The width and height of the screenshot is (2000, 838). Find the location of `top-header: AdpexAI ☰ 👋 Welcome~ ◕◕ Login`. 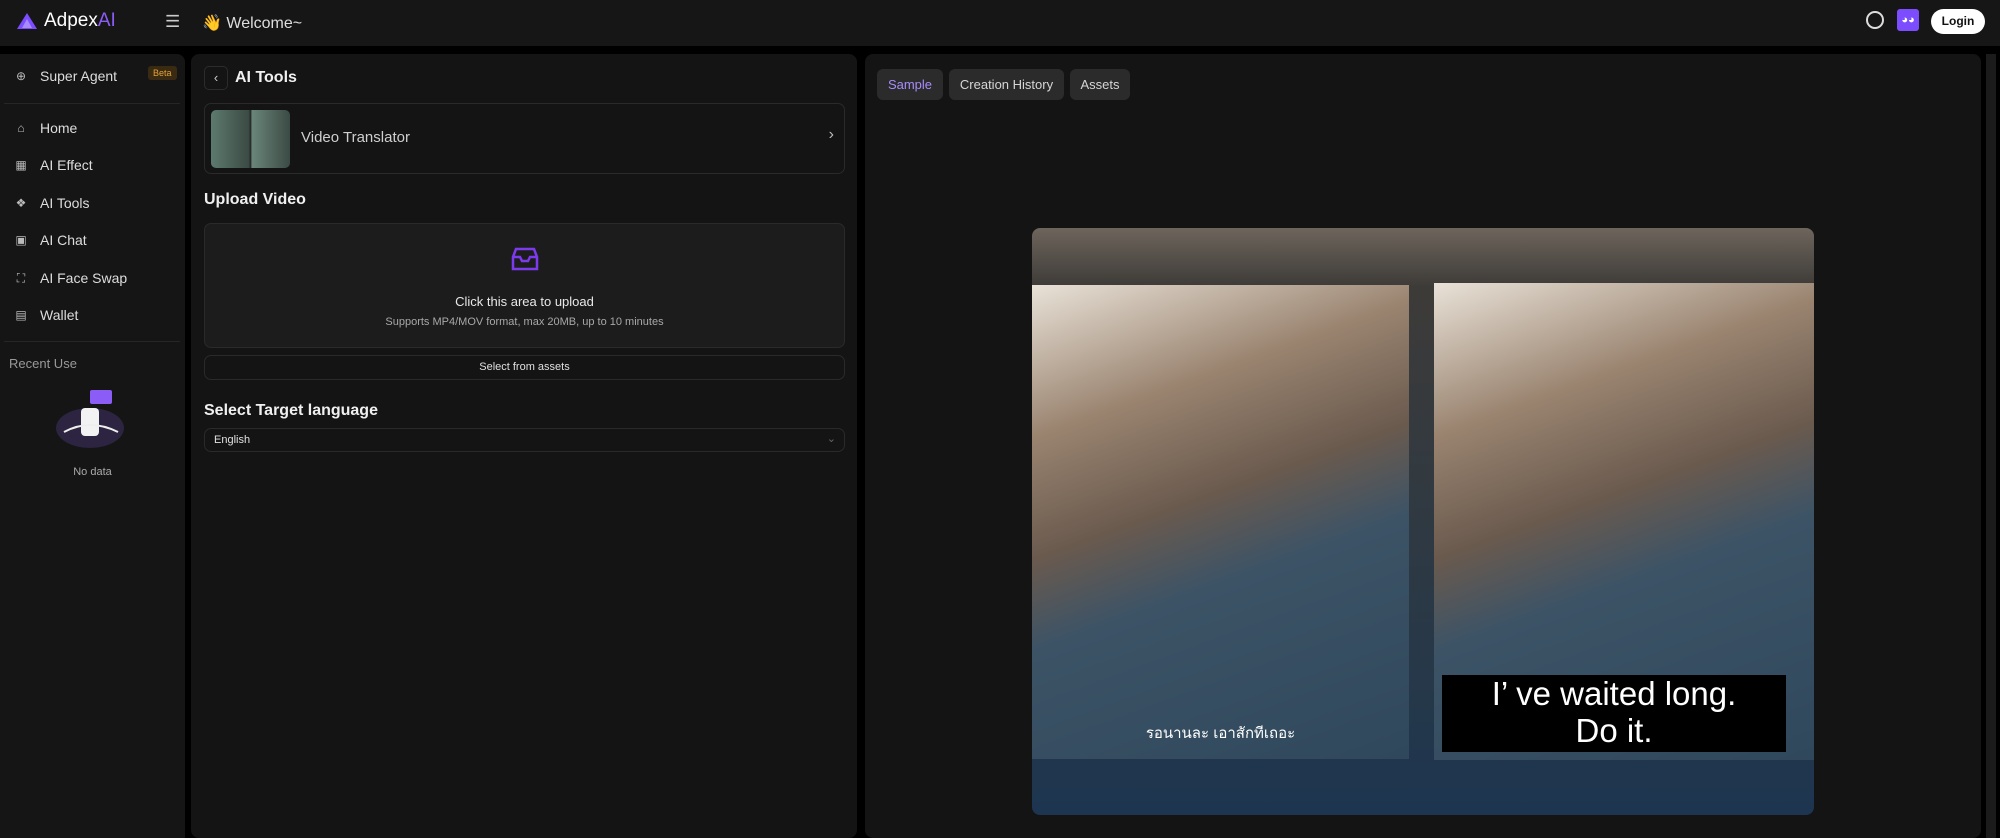

top-header: AdpexAI ☰ 👋 Welcome~ ◕◕ Login is located at coordinates (1000, 23).